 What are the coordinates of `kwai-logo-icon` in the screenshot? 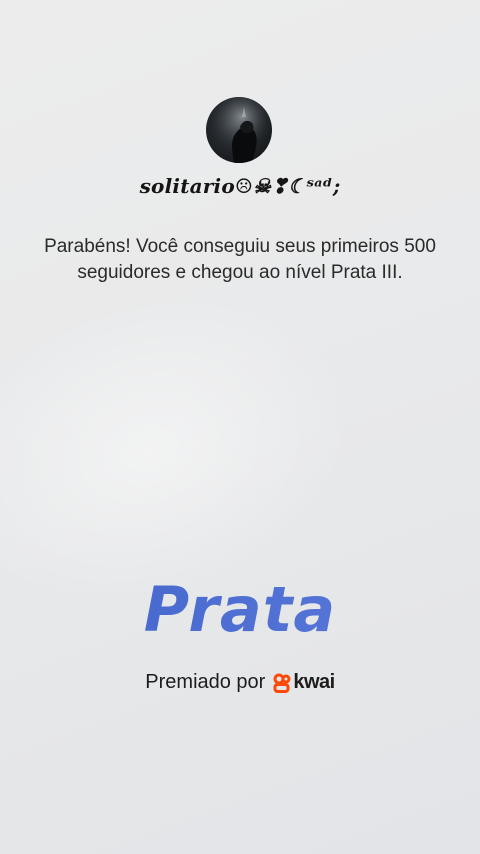 It's located at (282, 683).